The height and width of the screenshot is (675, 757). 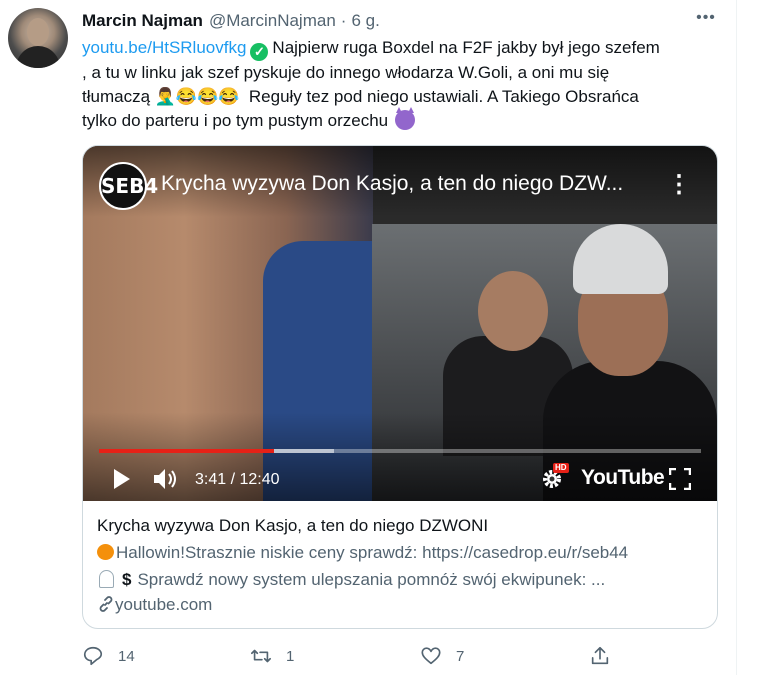 I want to click on pumpkin-icon, so click(x=105, y=552).